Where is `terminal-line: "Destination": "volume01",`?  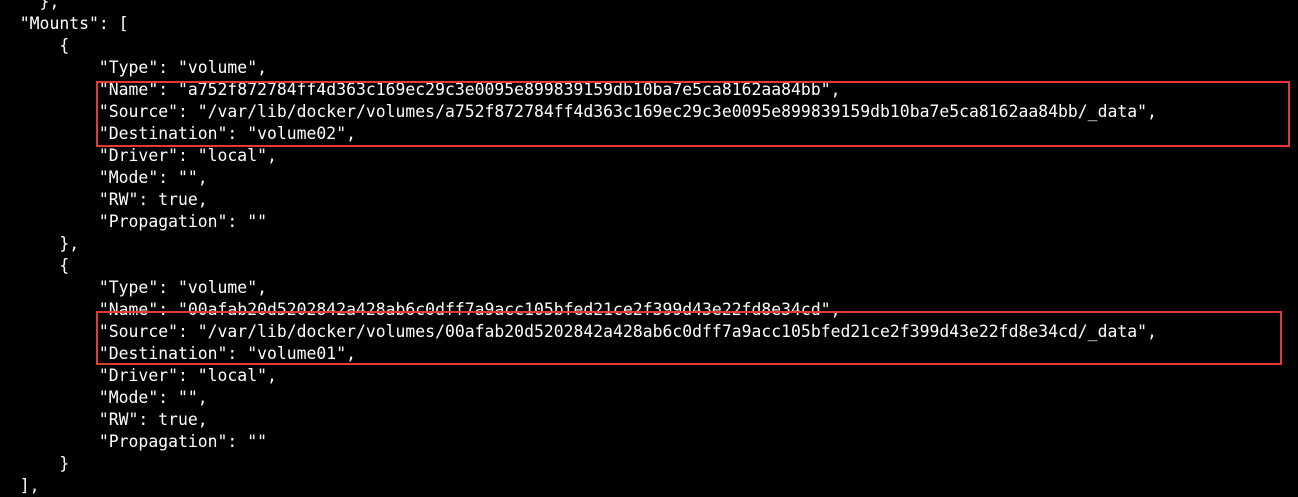 terminal-line: "Destination": "volume01", is located at coordinates (178, 353).